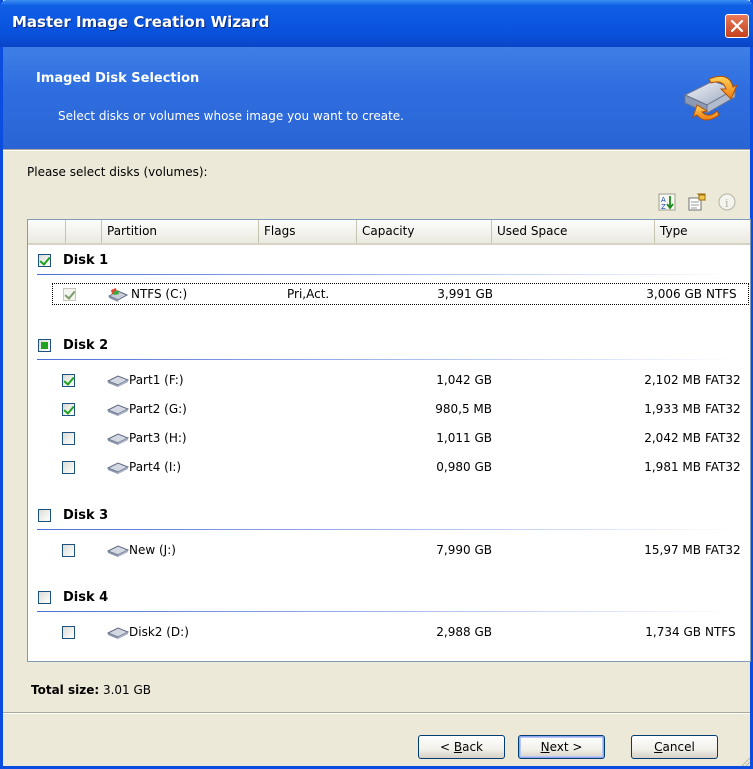  Describe the element at coordinates (663, 207) in the screenshot. I see `svg-text: Z` at that location.